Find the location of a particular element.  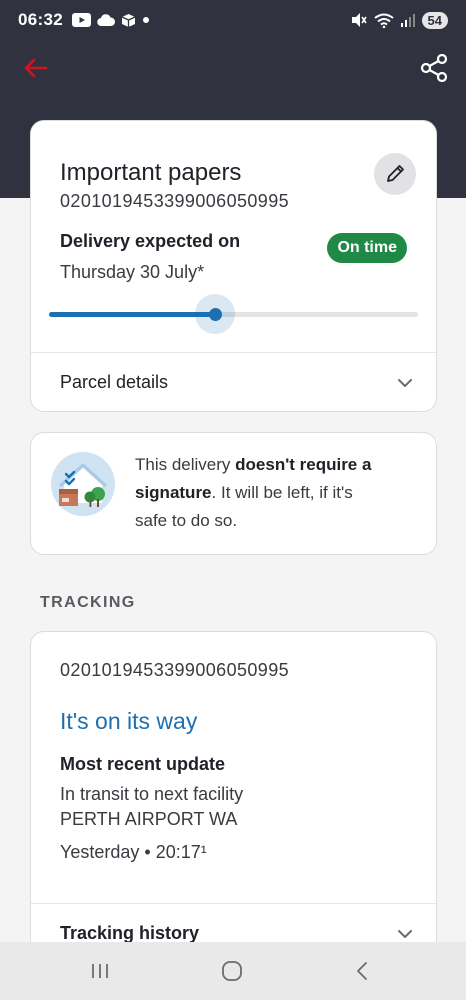

tracking-id: 02010194533990060509​95 is located at coordinates (175, 670).